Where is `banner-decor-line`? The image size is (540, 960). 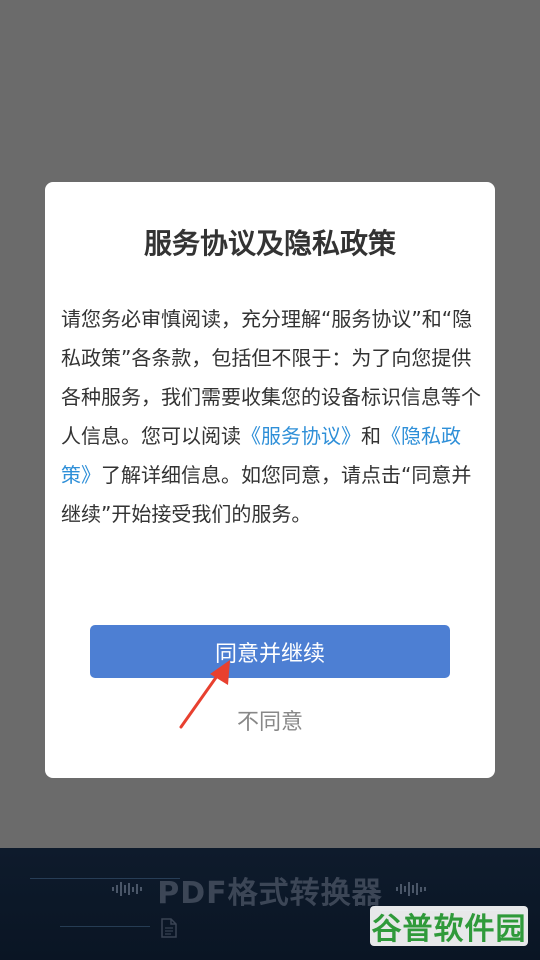 banner-decor-line is located at coordinates (105, 926).